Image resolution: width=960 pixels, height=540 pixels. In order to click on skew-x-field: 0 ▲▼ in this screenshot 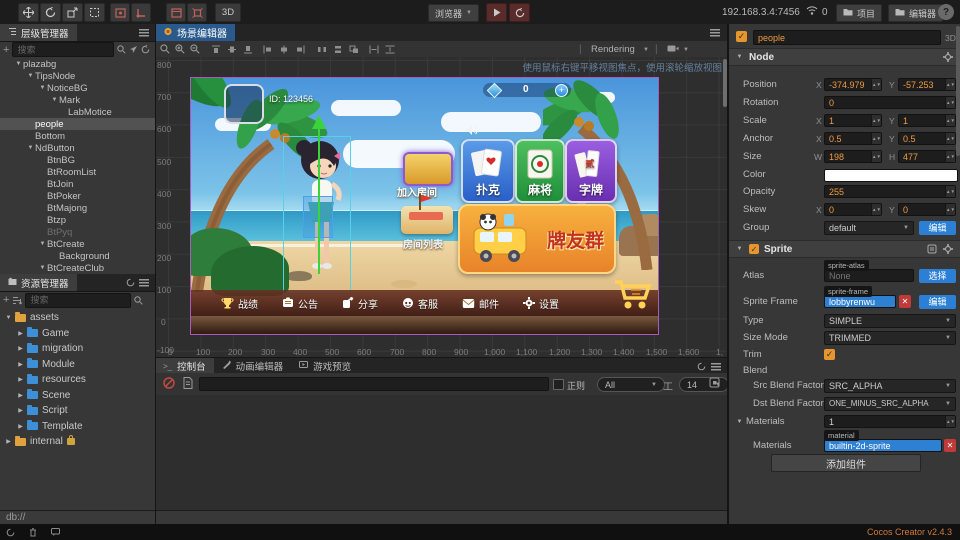, I will do `click(853, 209)`.